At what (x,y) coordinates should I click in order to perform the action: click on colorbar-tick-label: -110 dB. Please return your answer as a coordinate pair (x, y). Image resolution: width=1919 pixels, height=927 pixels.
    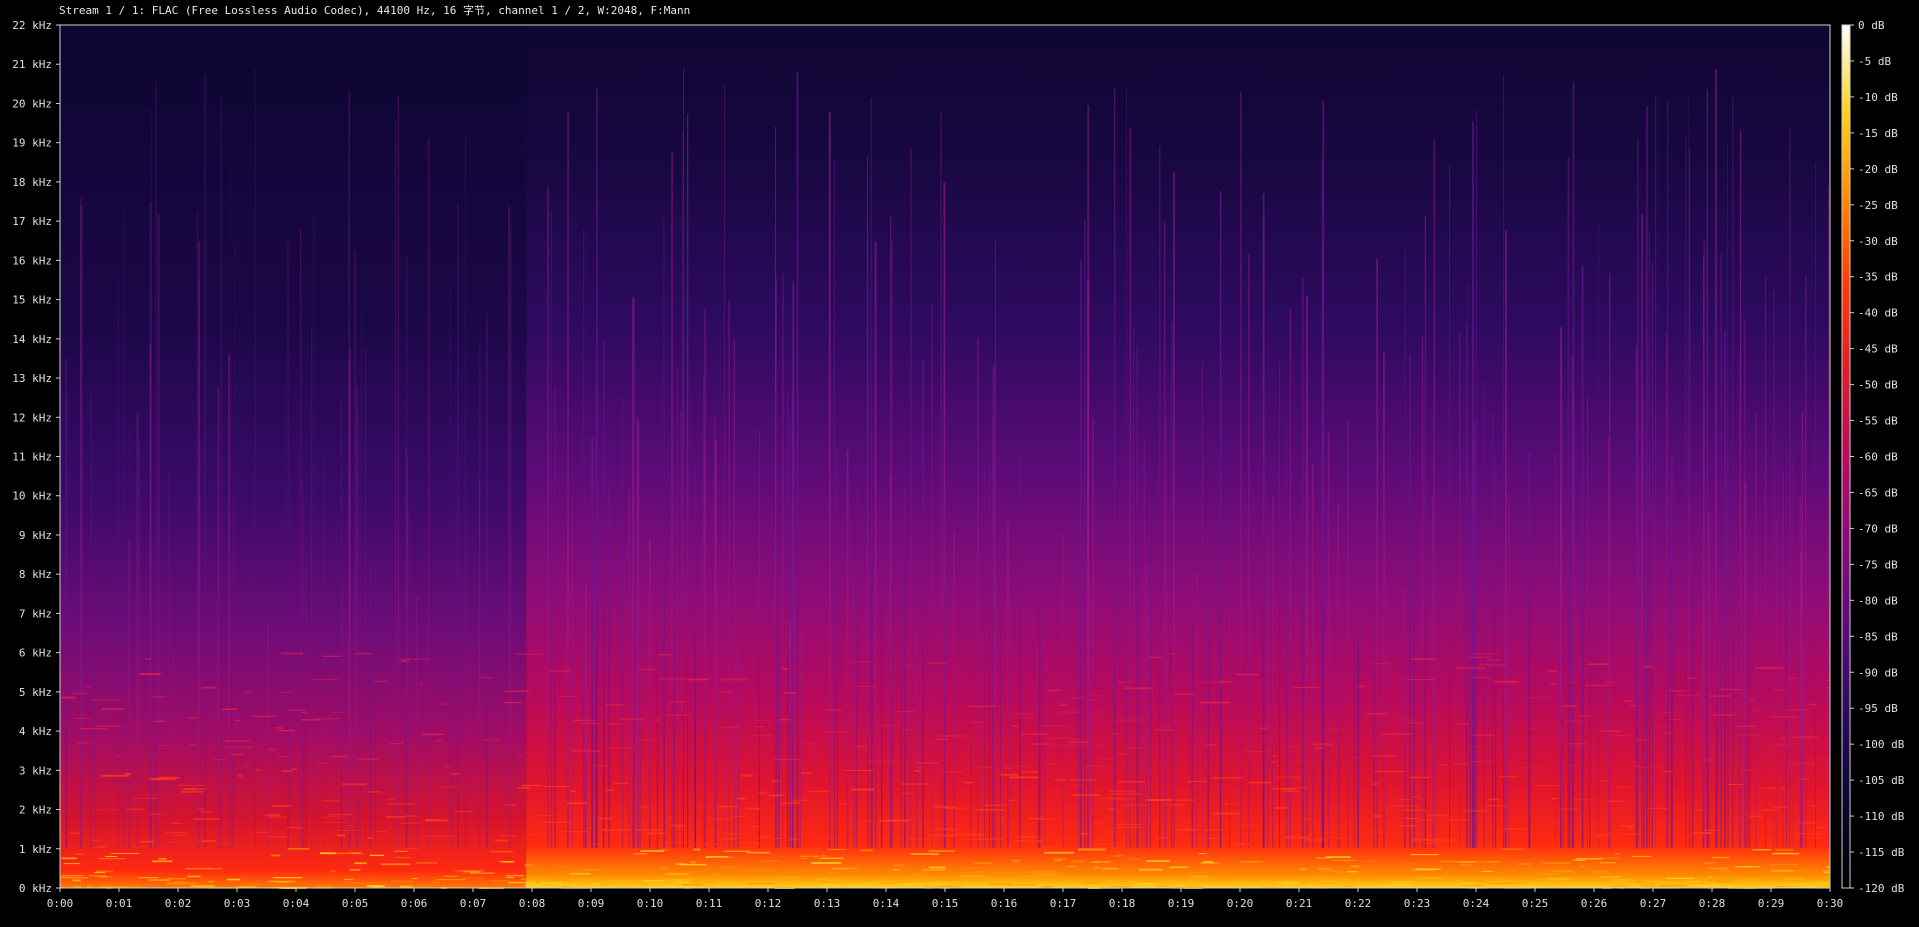
    Looking at the image, I should click on (1881, 816).